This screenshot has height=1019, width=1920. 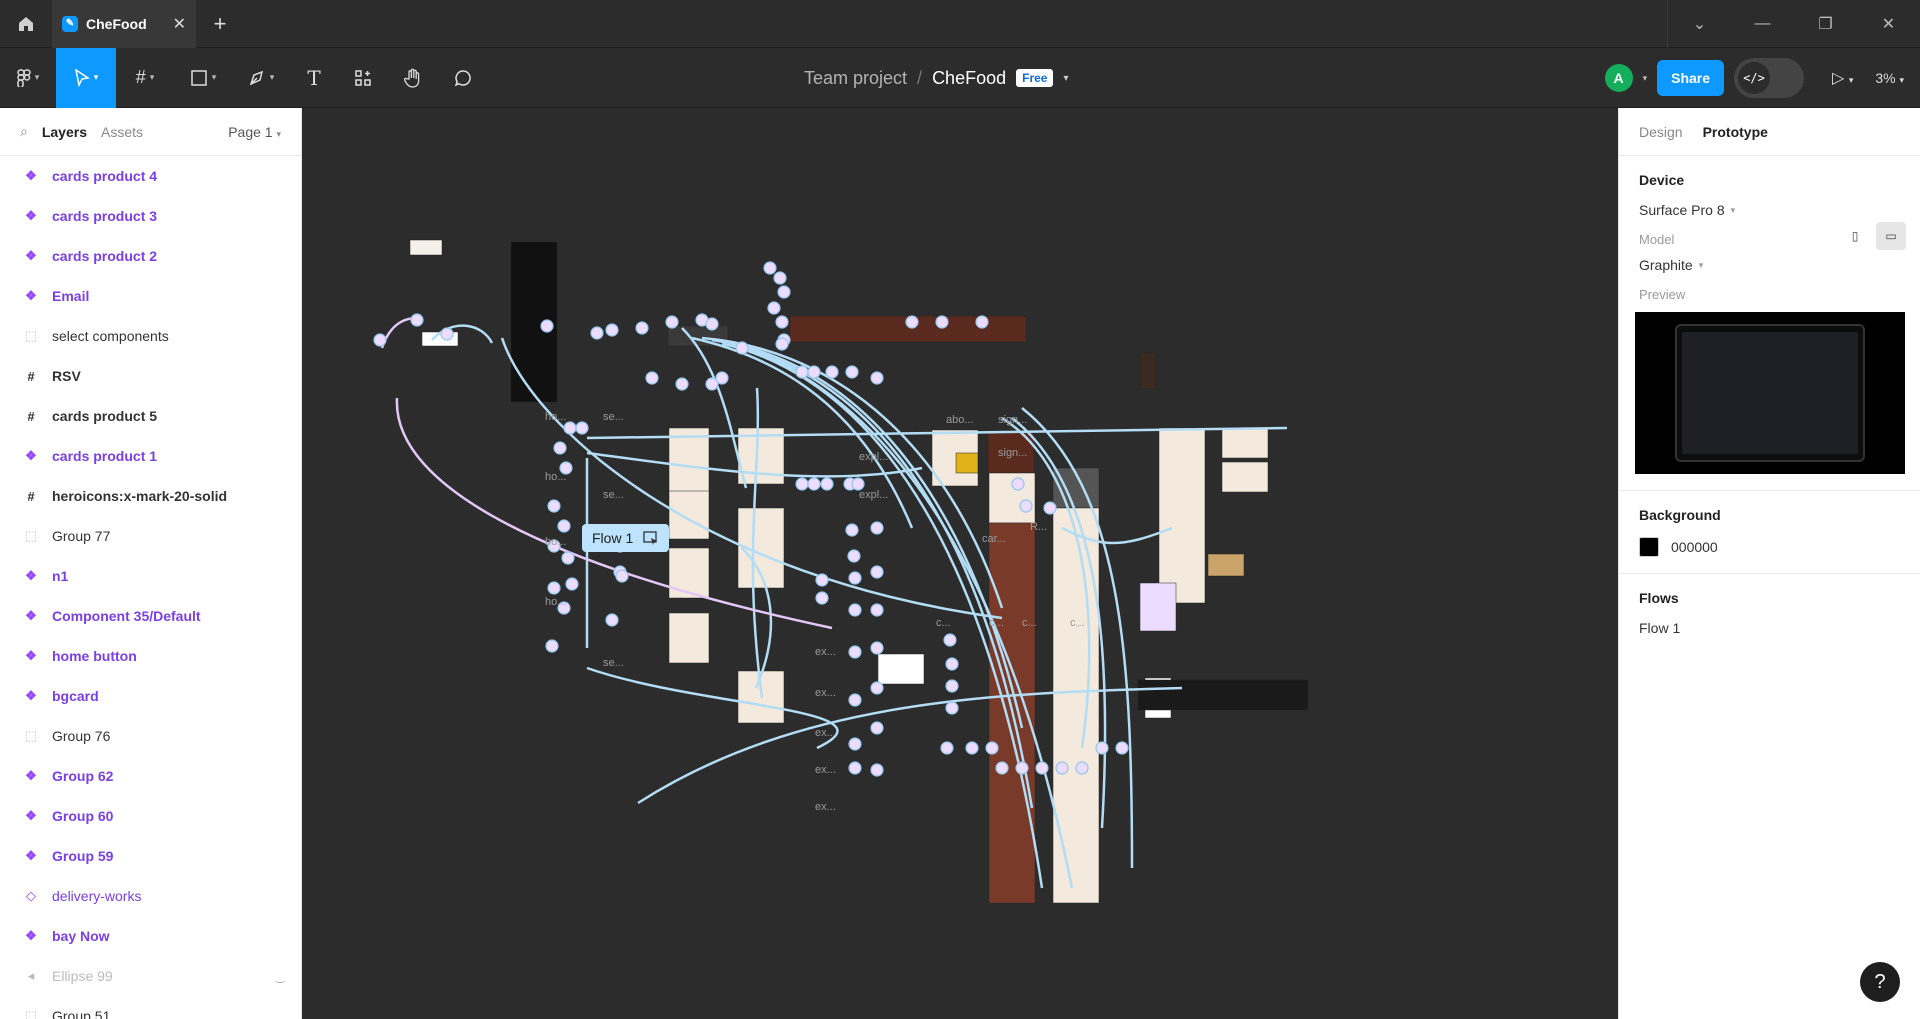 I want to click on close-icon: ✕, so click(x=1888, y=24).